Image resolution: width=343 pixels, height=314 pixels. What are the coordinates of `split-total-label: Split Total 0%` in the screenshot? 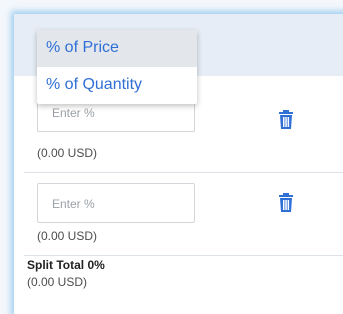 It's located at (66, 265).